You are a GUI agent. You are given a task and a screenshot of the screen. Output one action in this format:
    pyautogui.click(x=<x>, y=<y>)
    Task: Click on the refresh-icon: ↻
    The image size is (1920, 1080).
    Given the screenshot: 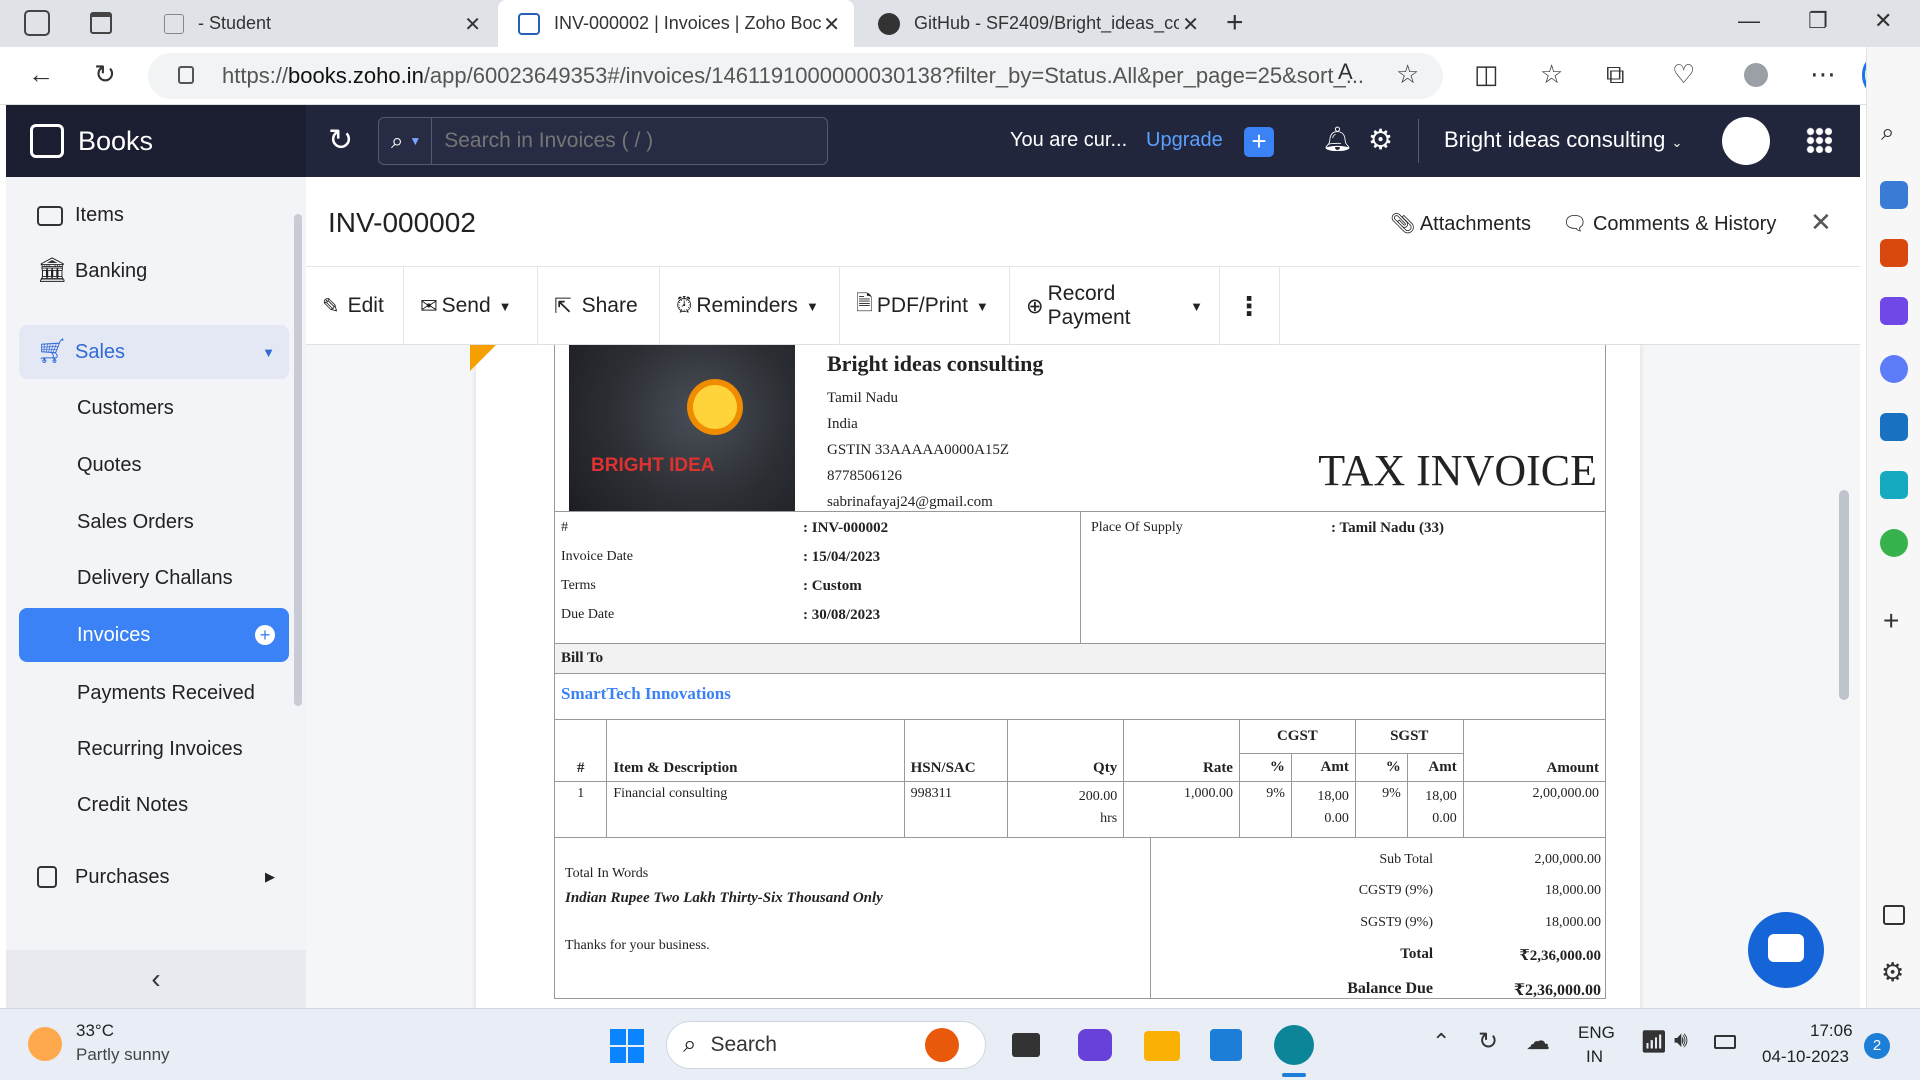 What is the action you would take?
    pyautogui.click(x=105, y=74)
    